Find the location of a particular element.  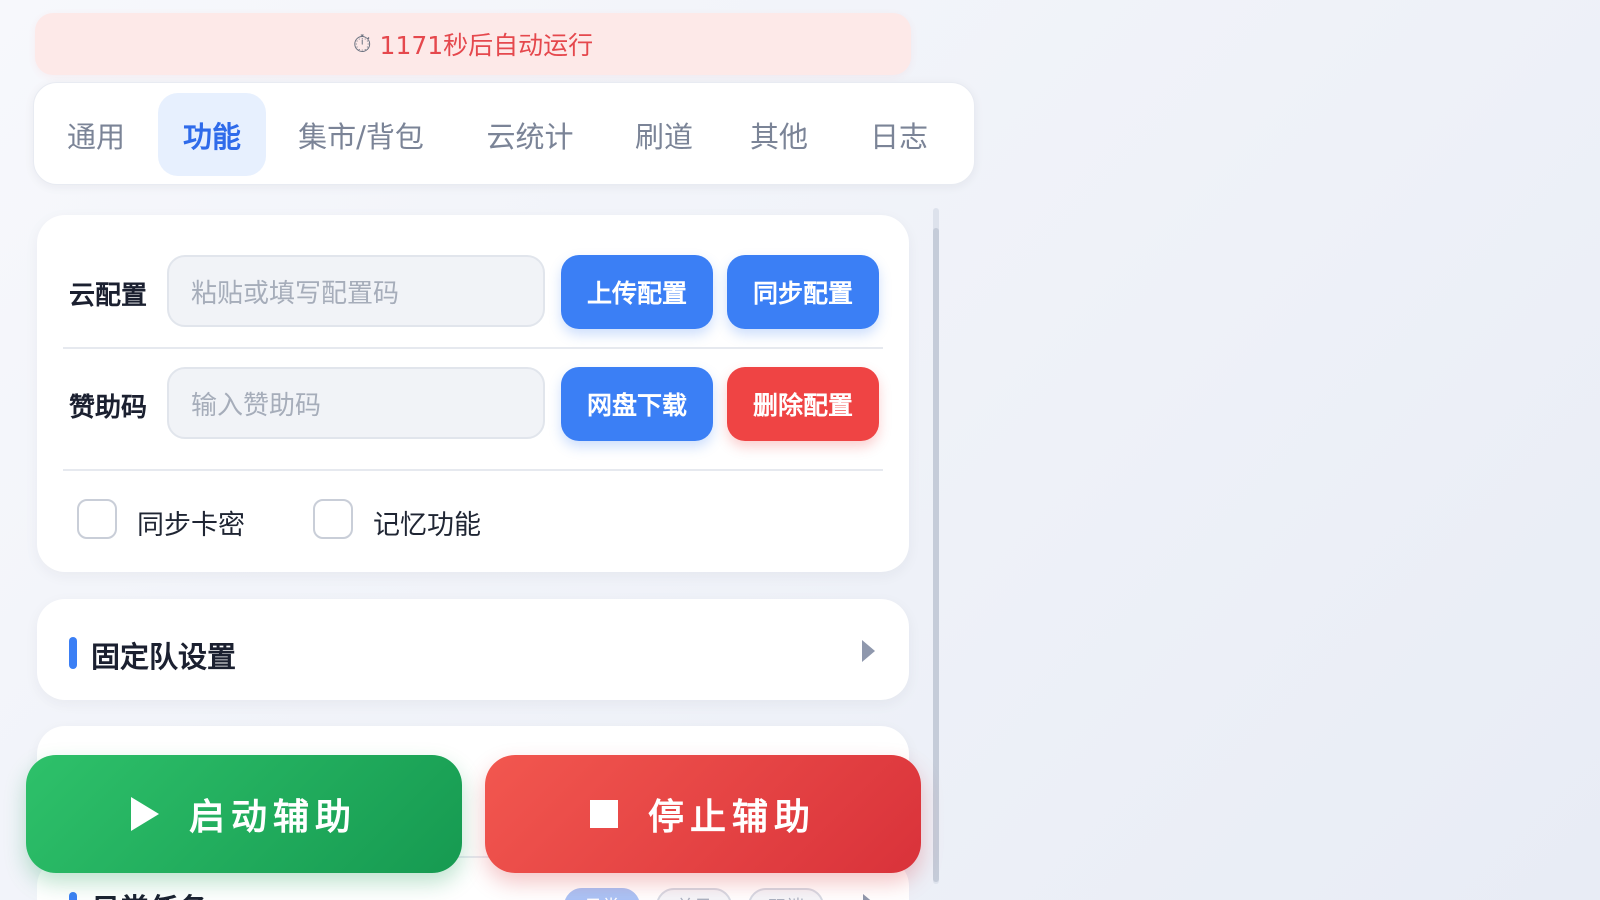

sync-config-button: 同步配置 is located at coordinates (803, 292).